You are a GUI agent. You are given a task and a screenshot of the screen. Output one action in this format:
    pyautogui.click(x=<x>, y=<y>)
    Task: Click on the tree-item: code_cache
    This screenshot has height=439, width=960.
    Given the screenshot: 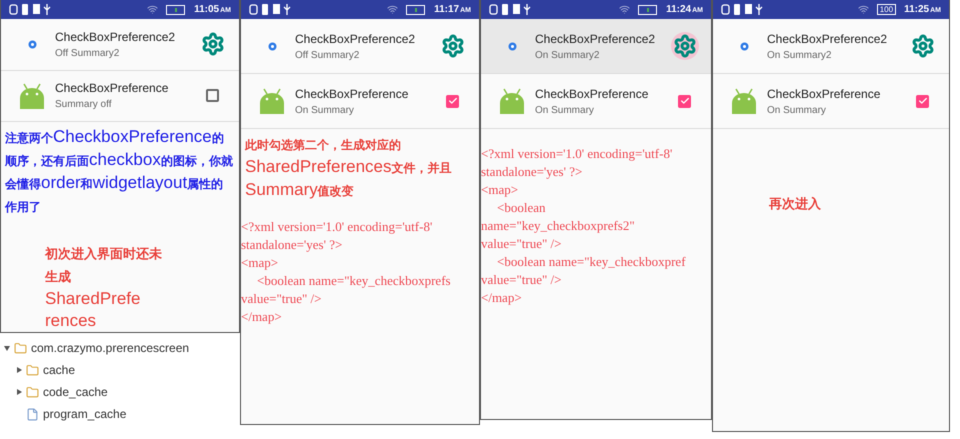 What is the action you would take?
    pyautogui.click(x=75, y=392)
    